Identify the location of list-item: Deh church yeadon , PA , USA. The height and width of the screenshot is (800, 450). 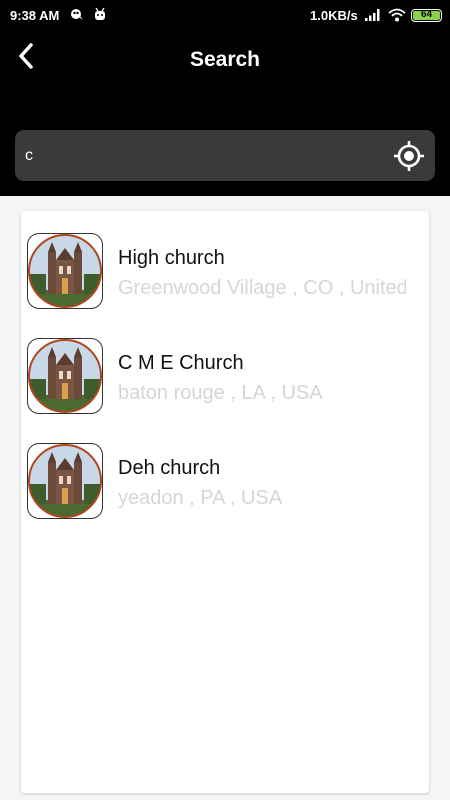
(225, 471).